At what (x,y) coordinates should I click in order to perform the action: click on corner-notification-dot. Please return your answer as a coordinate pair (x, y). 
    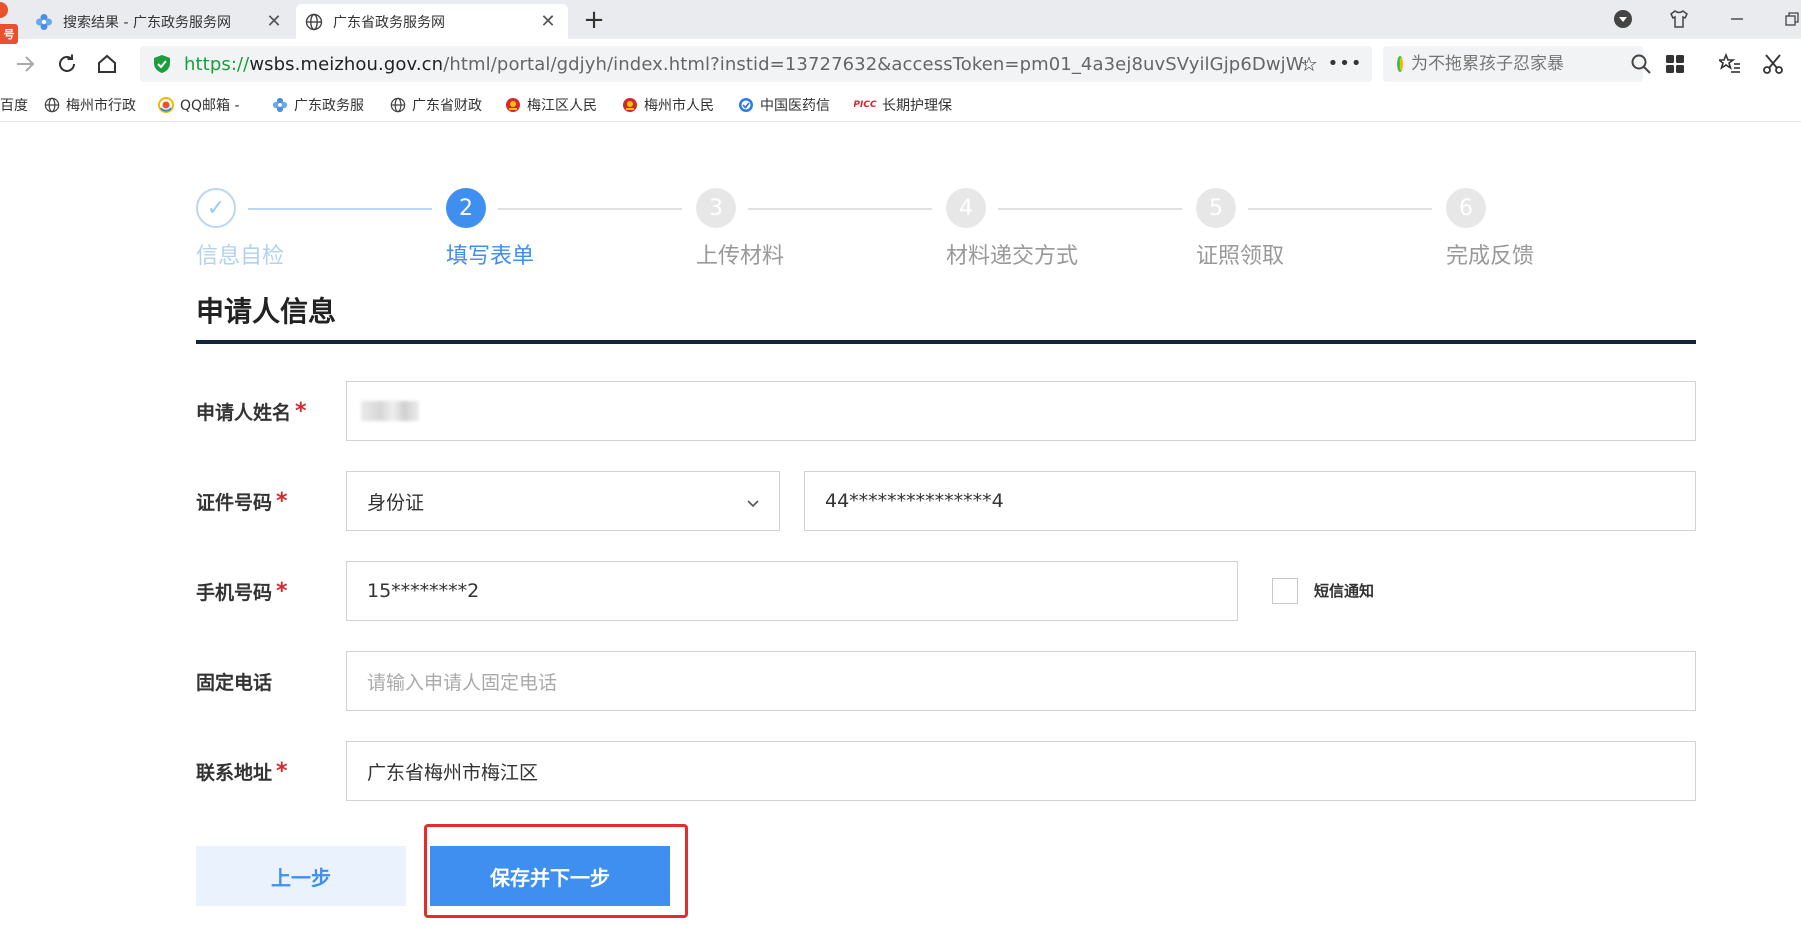
    Looking at the image, I should click on (4, 10).